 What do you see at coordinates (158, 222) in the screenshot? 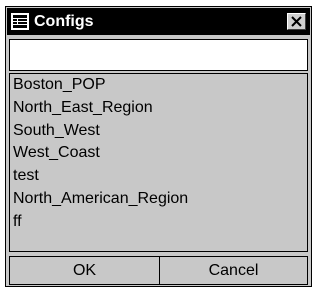
I see `list-item: ff` at bounding box center [158, 222].